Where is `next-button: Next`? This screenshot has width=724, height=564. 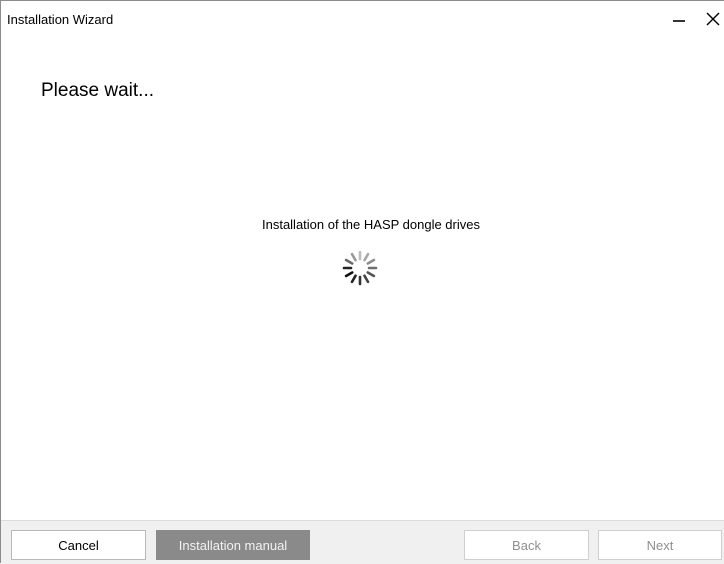 next-button: Next is located at coordinates (660, 545).